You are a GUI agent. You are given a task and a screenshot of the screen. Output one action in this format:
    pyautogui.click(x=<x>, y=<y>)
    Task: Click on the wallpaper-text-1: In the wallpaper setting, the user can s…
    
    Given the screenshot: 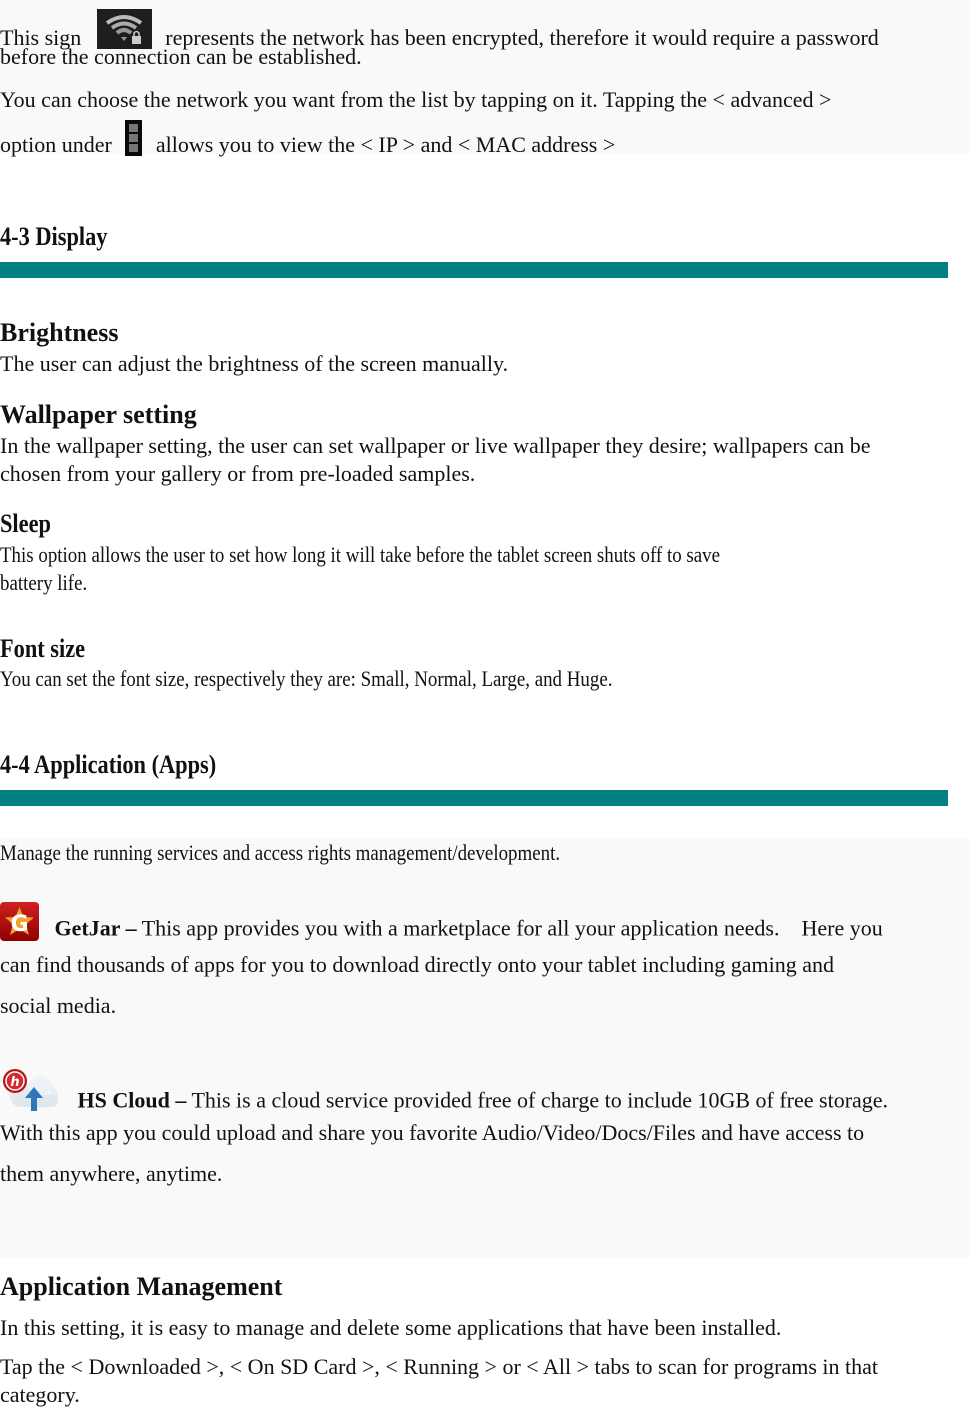 What is the action you would take?
    pyautogui.click(x=435, y=445)
    